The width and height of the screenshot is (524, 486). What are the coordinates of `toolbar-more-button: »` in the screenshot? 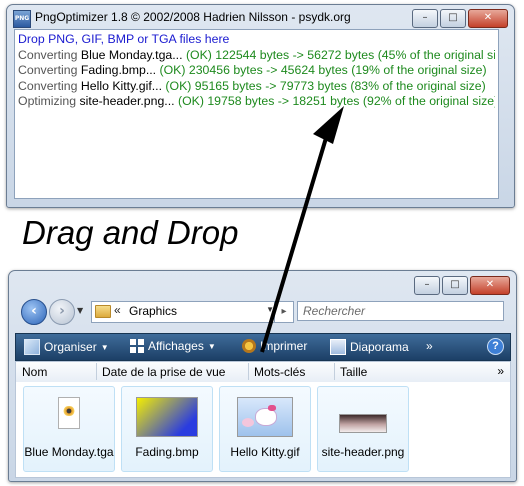 It's located at (429, 346).